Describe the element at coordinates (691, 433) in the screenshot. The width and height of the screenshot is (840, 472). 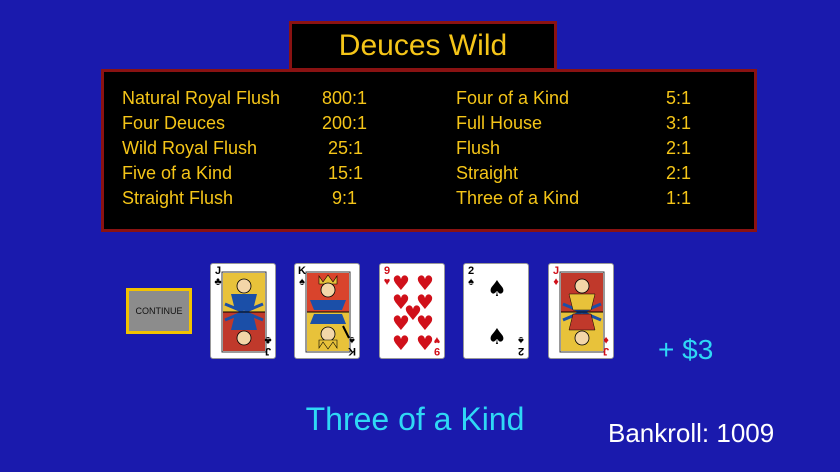
I see `bankroll-display: Bankroll: 1009` at that location.